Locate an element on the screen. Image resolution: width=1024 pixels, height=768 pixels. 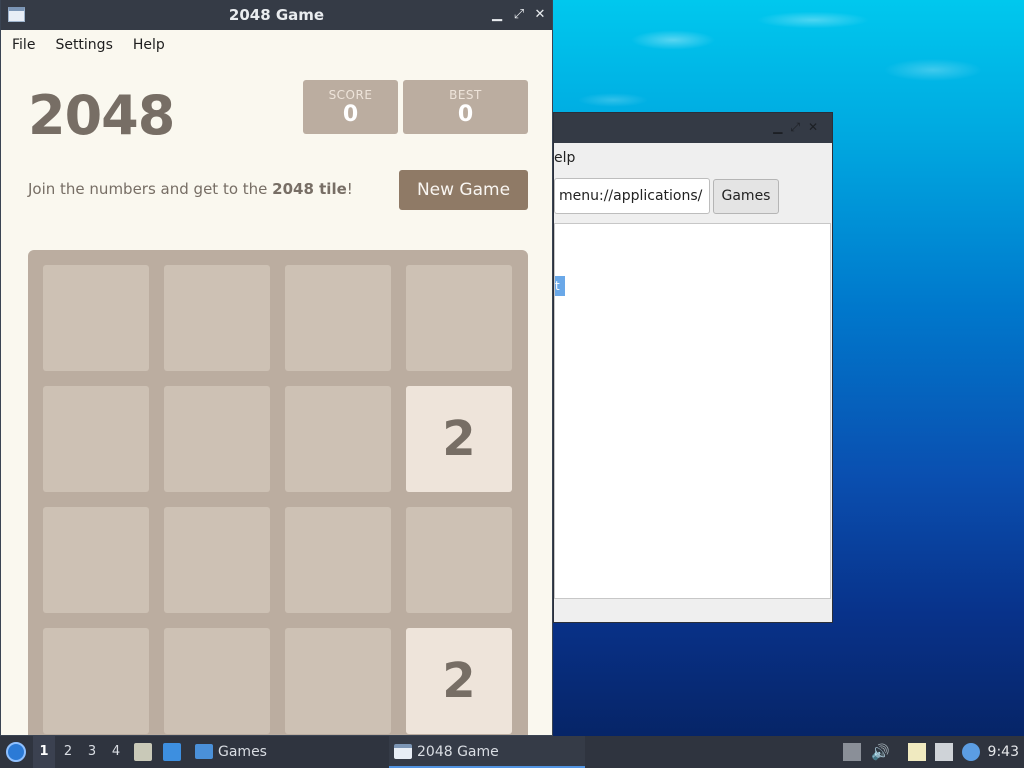
window-title: 2048 Game is located at coordinates (276, 15).